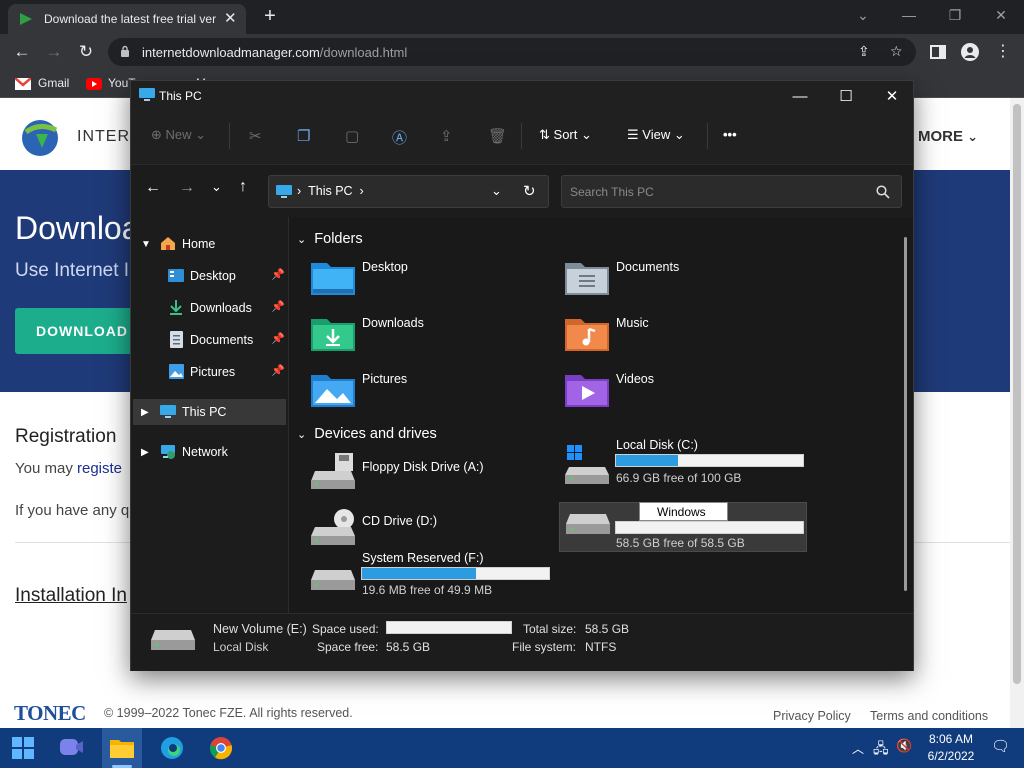 The image size is (1024, 768). What do you see at coordinates (209, 372) in the screenshot?
I see `nav-item-pictures: Pictures 📌` at bounding box center [209, 372].